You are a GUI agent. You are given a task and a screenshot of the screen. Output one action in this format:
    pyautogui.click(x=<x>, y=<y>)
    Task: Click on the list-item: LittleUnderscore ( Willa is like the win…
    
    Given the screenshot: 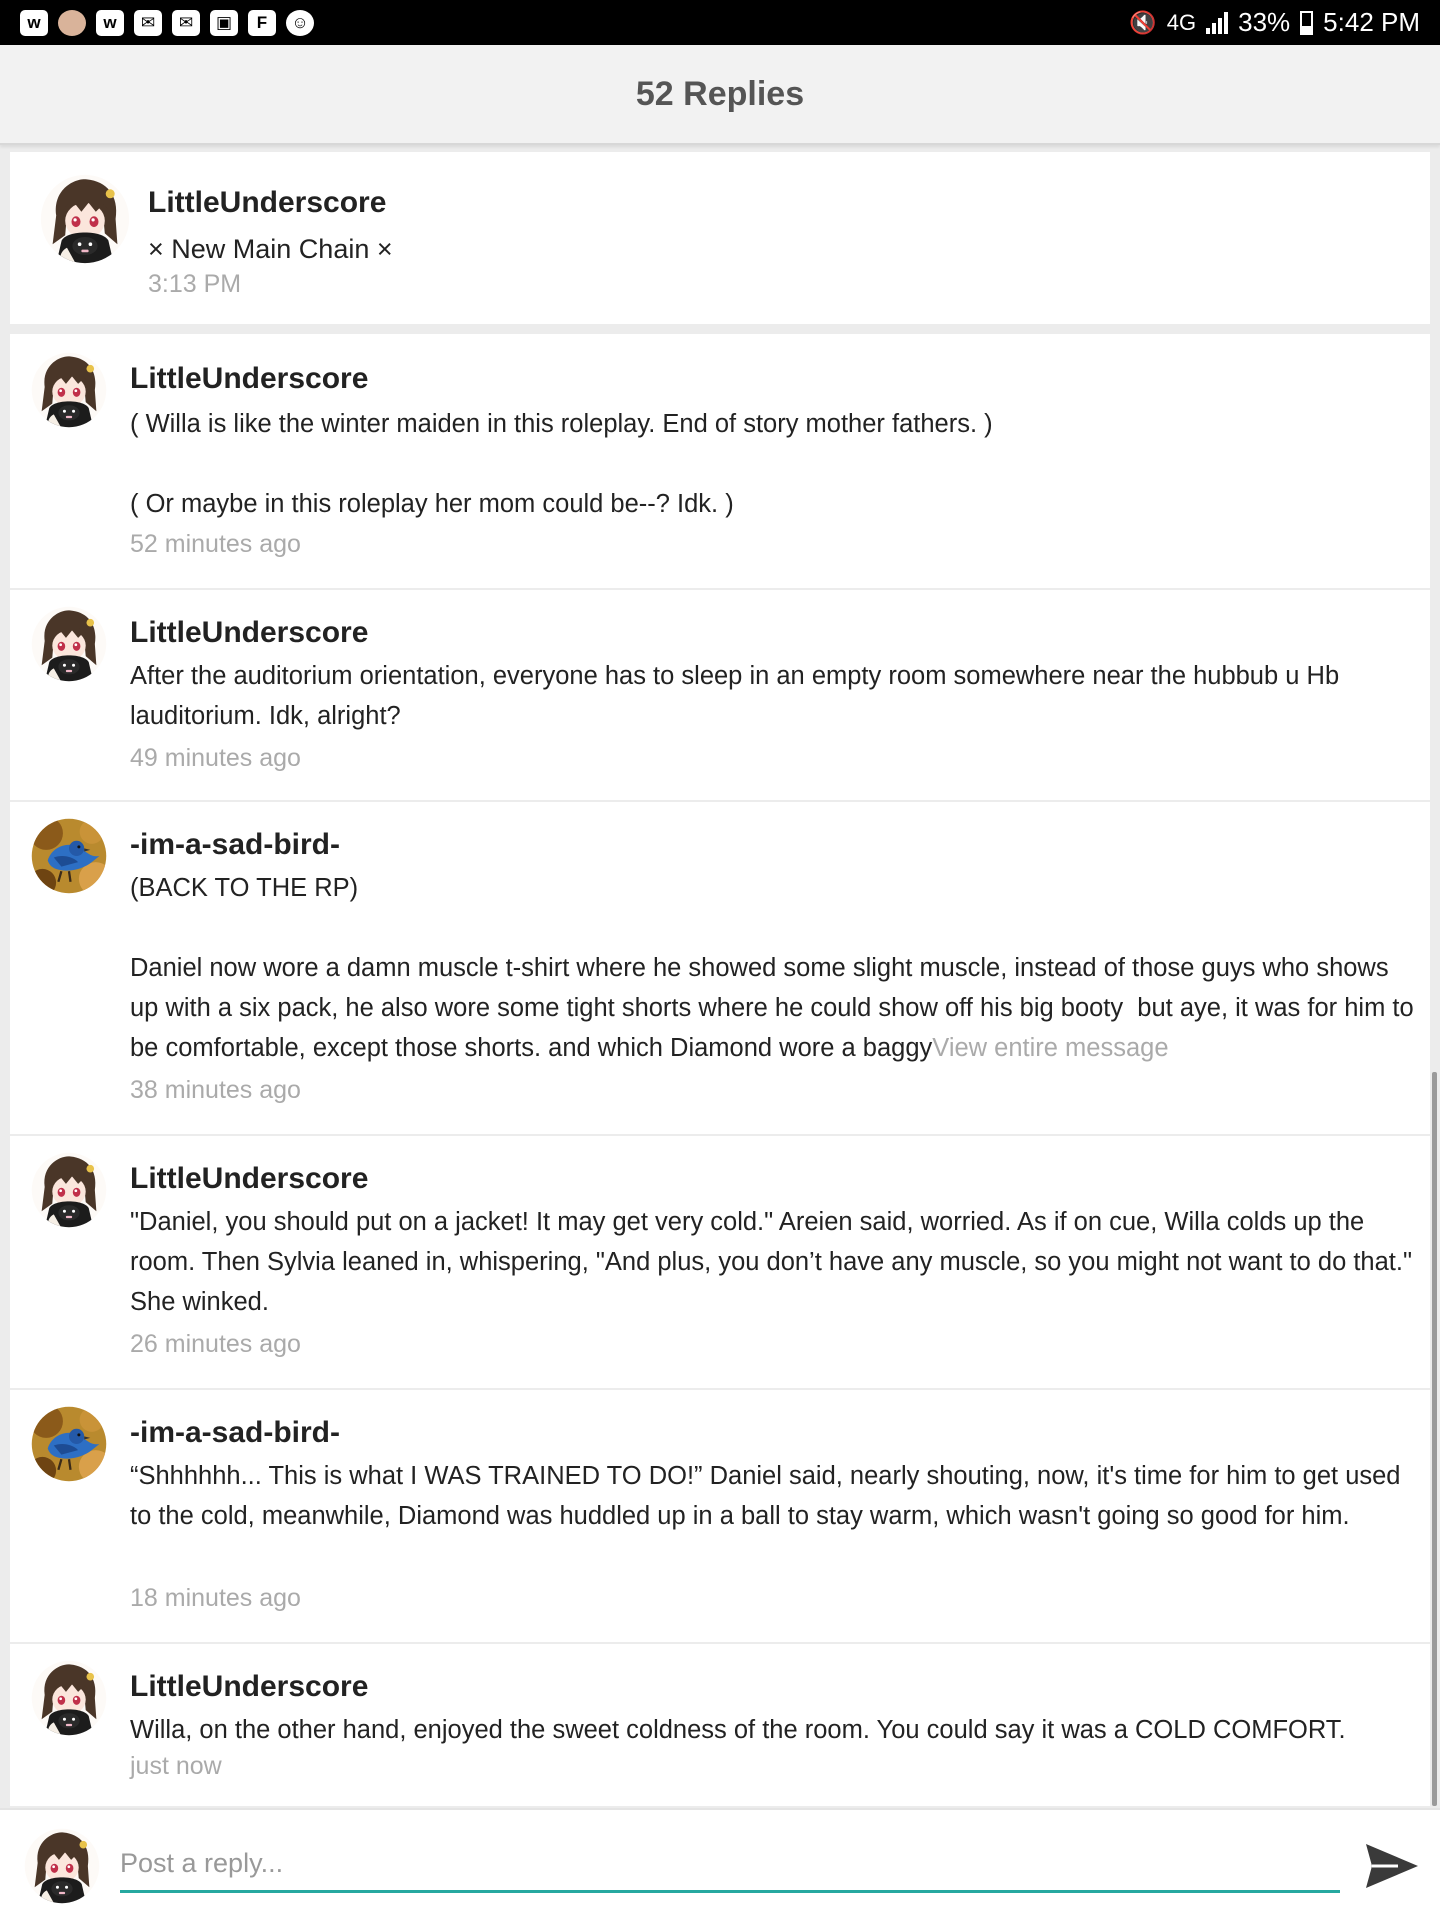 What is the action you would take?
    pyautogui.click(x=720, y=462)
    